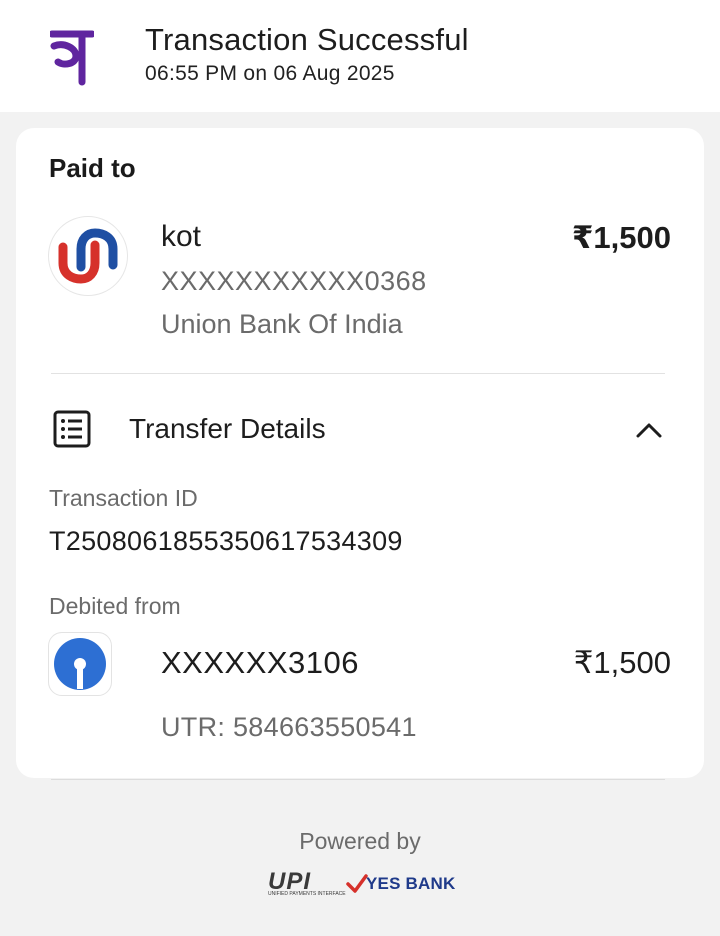 The image size is (720, 936). What do you see at coordinates (307, 39) in the screenshot?
I see `page-title: Transaction Successful` at bounding box center [307, 39].